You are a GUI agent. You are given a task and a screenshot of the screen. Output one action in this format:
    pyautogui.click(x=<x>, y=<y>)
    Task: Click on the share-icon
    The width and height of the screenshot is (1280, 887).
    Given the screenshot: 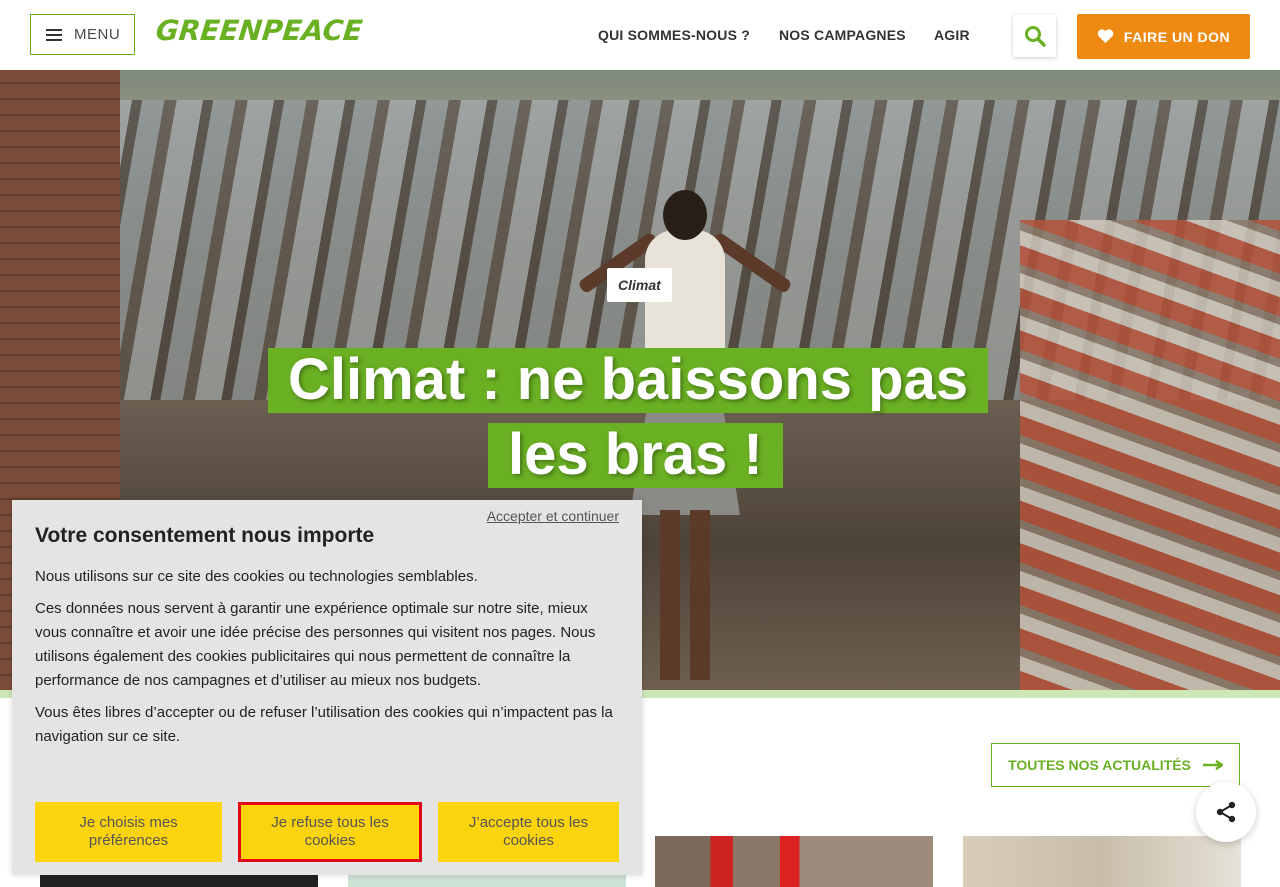 What is the action you would take?
    pyautogui.click(x=1226, y=812)
    